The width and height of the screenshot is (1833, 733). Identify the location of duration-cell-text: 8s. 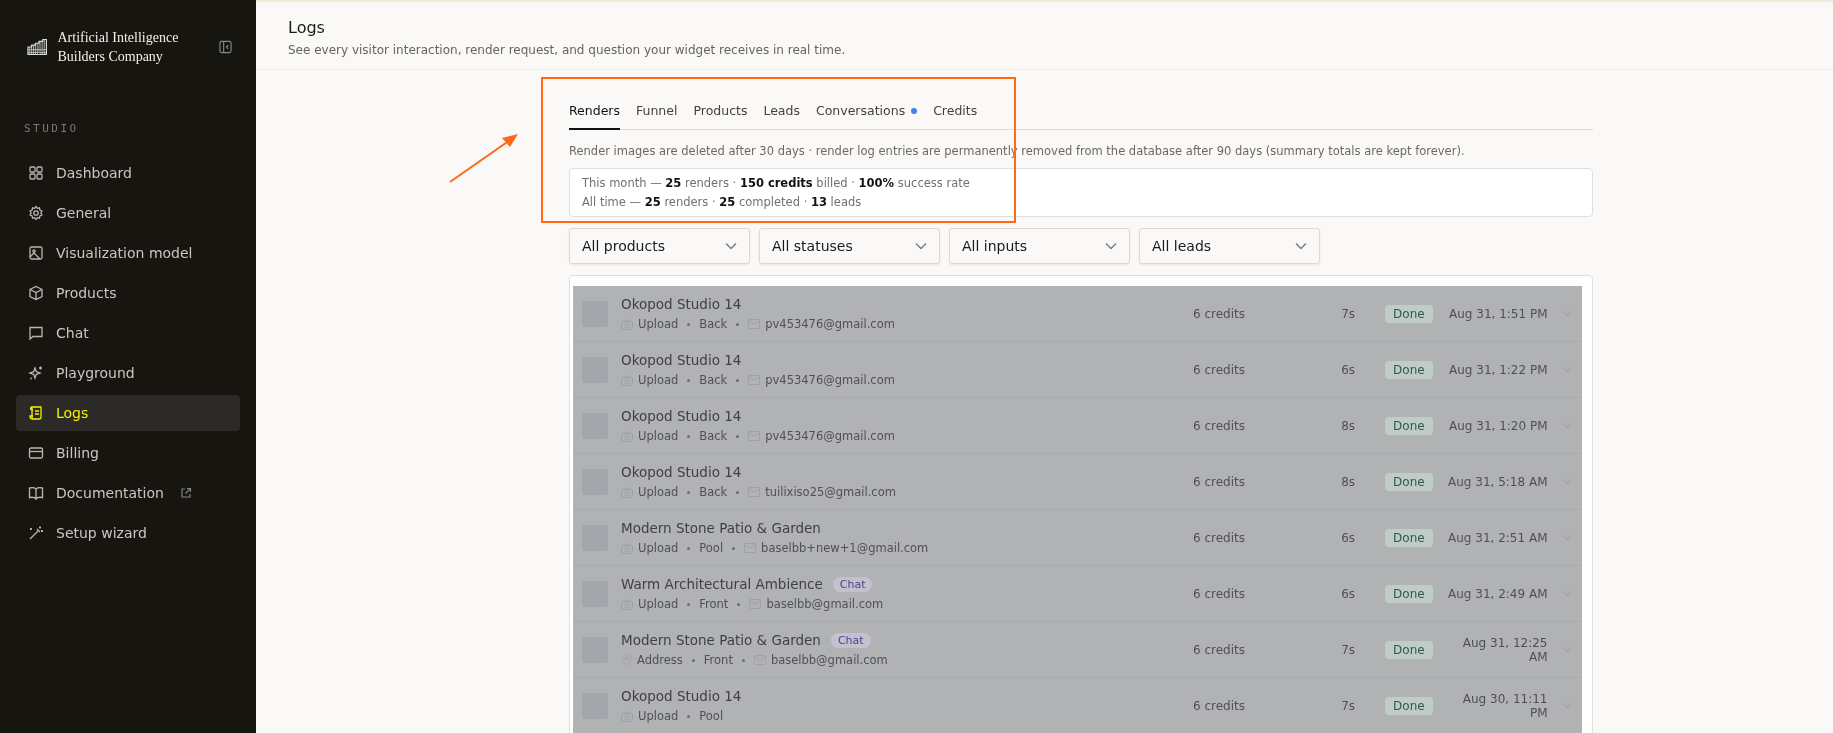
(1348, 425).